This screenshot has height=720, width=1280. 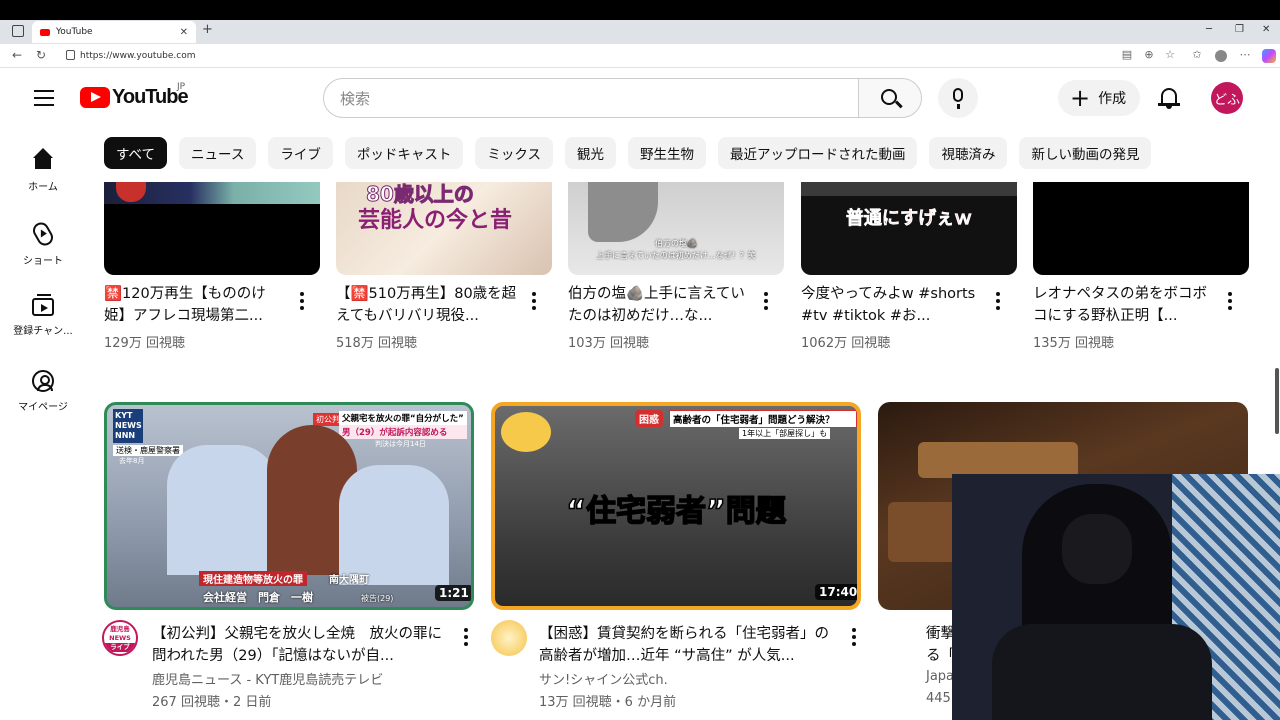 I want to click on url-field: https://www.youtube.com, so click(x=602, y=56).